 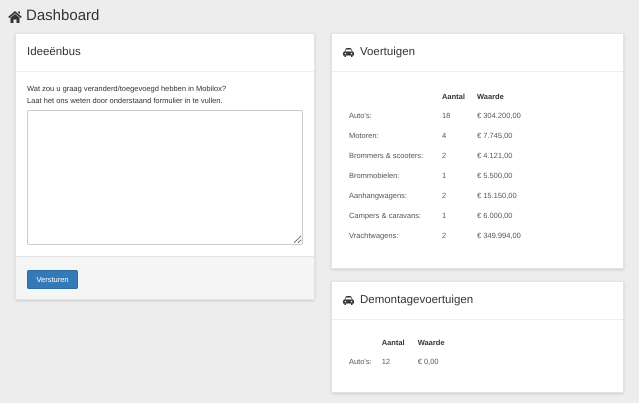 What do you see at coordinates (54, 52) in the screenshot?
I see `panel-title: Ideeënbus` at bounding box center [54, 52].